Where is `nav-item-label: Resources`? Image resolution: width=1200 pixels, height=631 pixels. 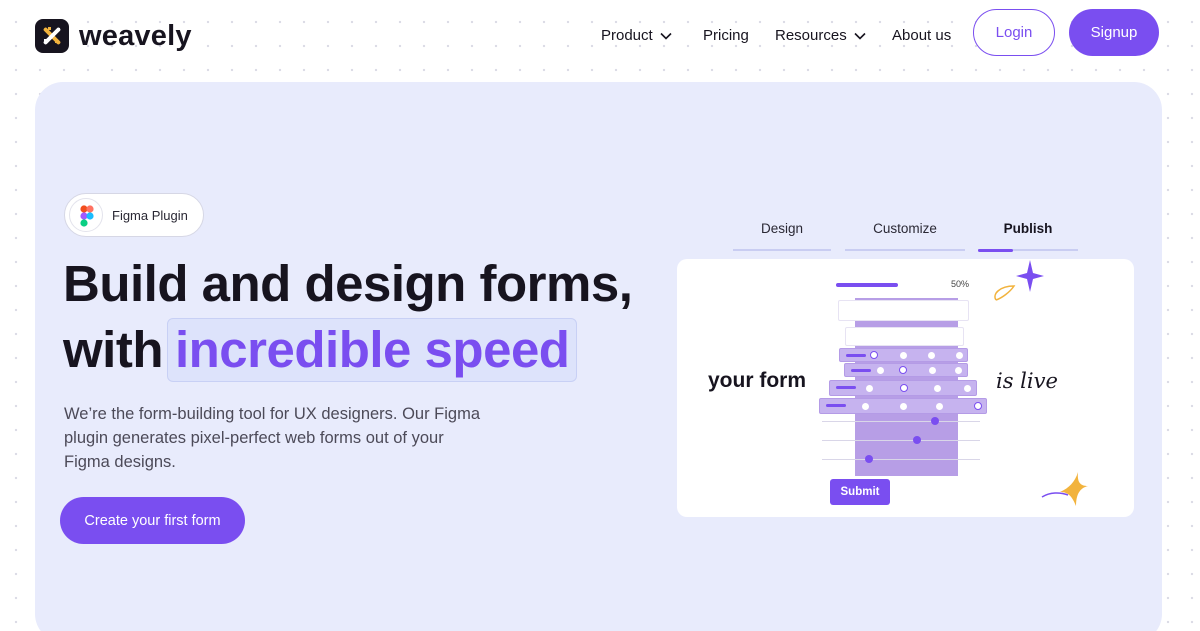 nav-item-label: Resources is located at coordinates (811, 35).